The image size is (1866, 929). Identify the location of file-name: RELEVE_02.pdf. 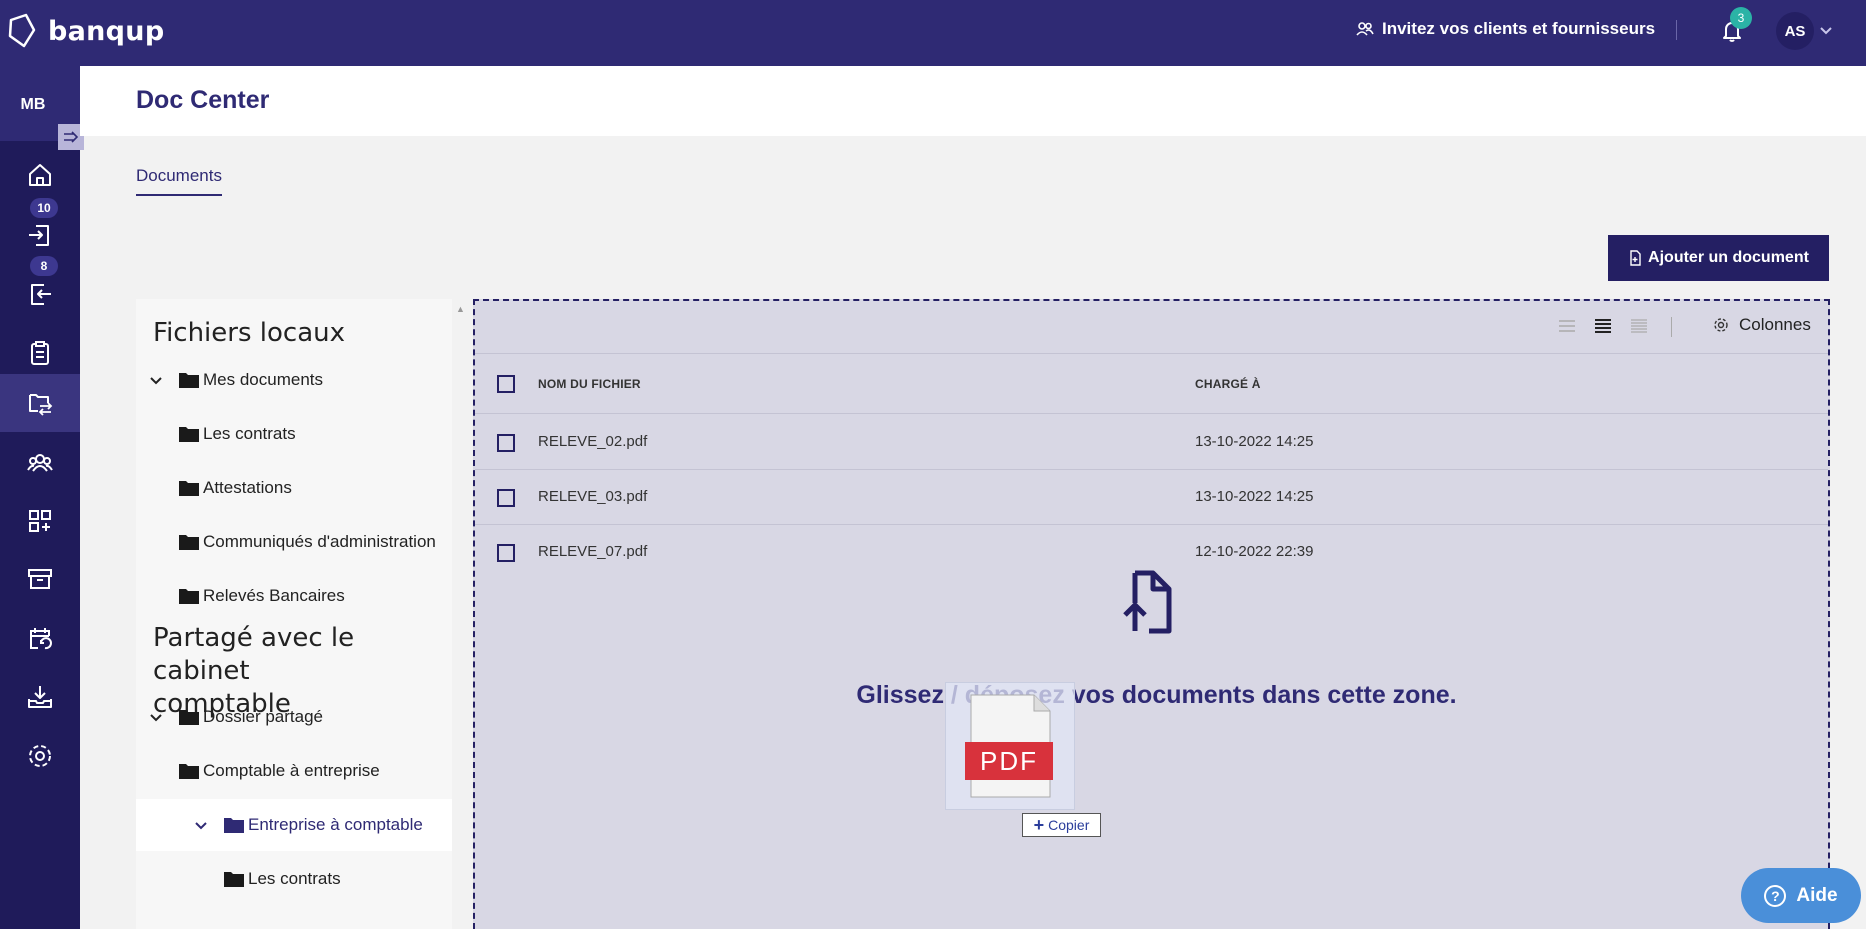
(592, 441).